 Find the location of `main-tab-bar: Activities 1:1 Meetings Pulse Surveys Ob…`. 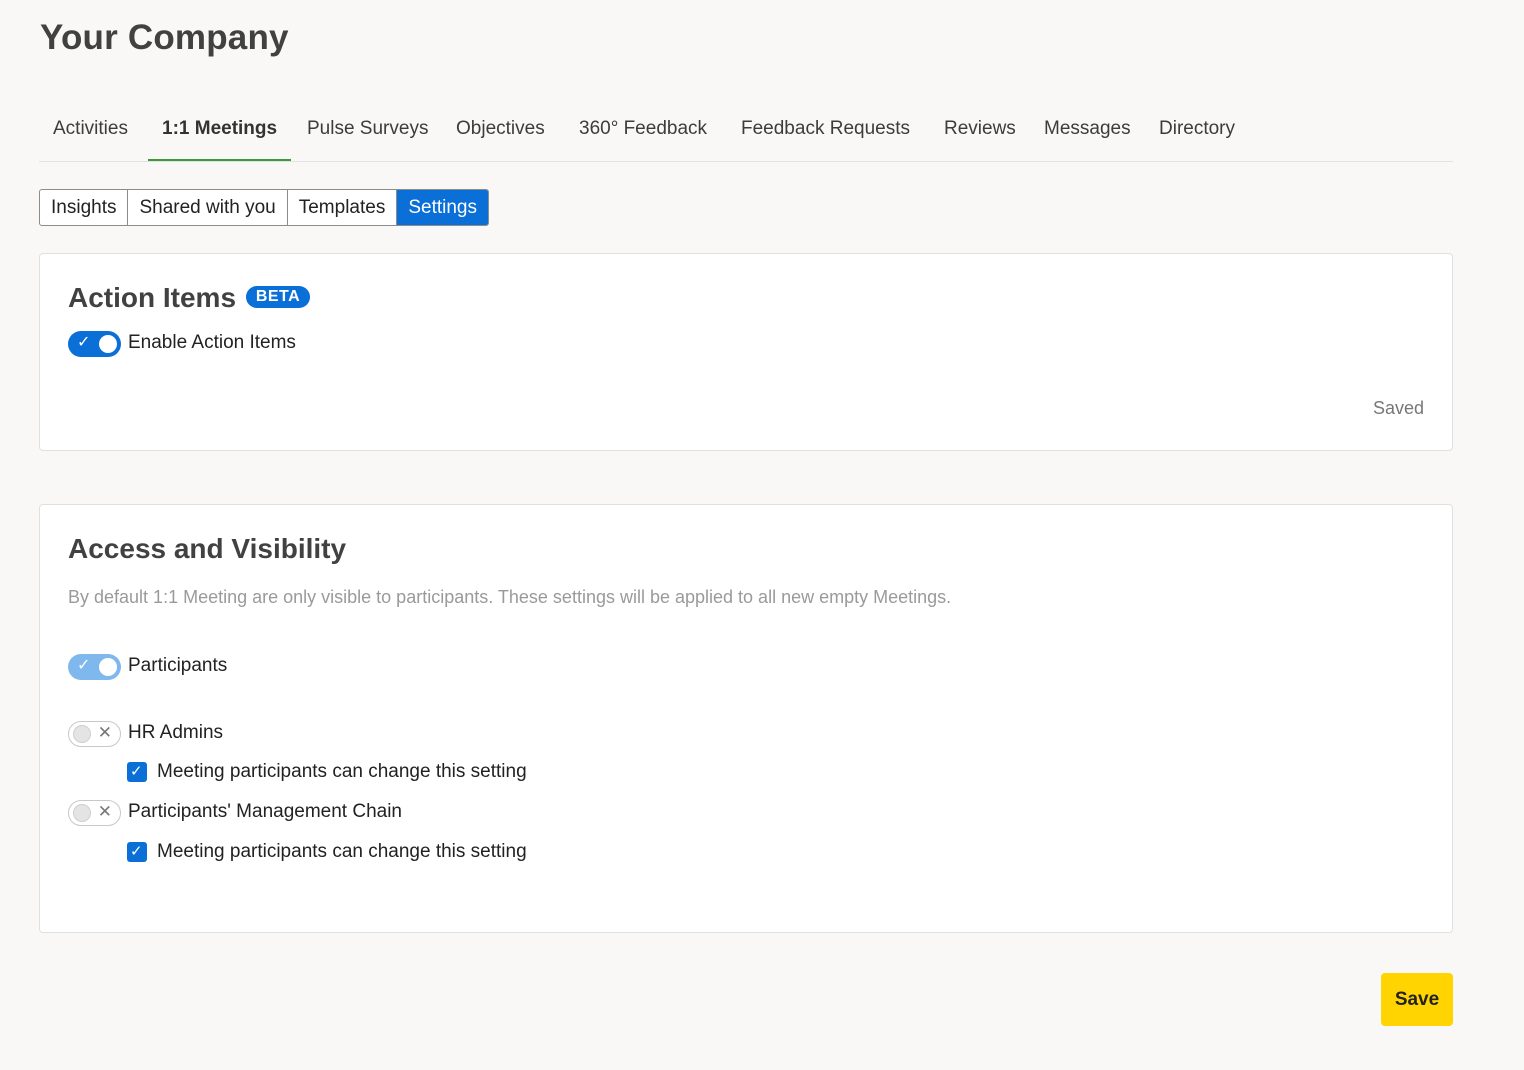

main-tab-bar: Activities 1:1 Meetings Pulse Surveys Ob… is located at coordinates (746, 133).